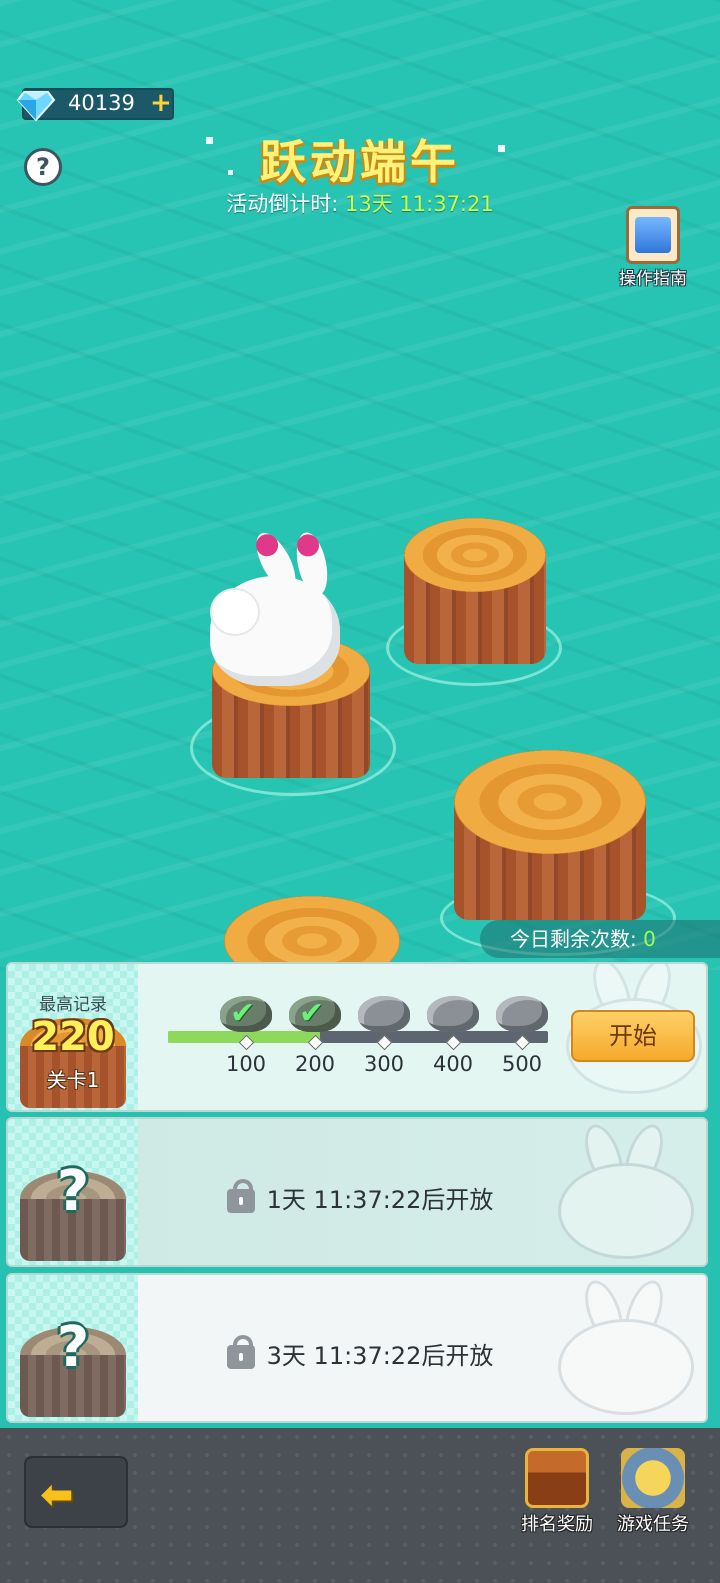  What do you see at coordinates (453, 1064) in the screenshot?
I see `milestone-label: 400` at bounding box center [453, 1064].